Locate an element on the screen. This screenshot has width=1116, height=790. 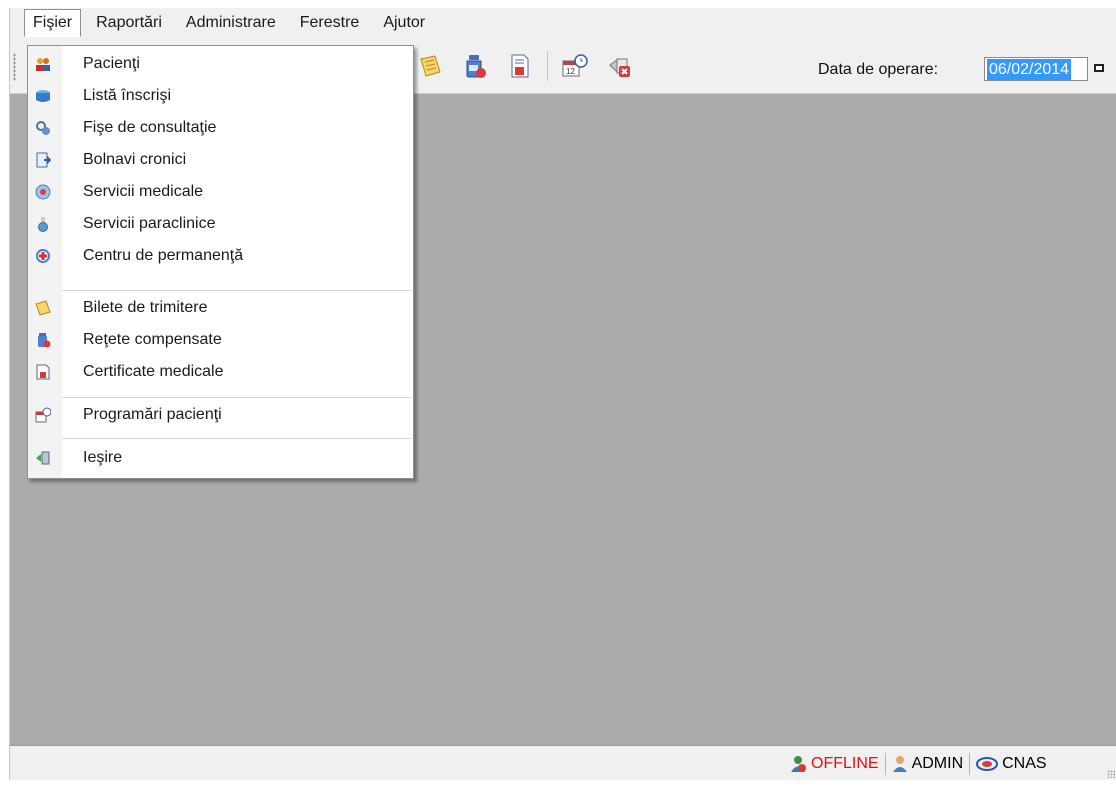
menu-ajutor: Ajutor is located at coordinates (404, 23).